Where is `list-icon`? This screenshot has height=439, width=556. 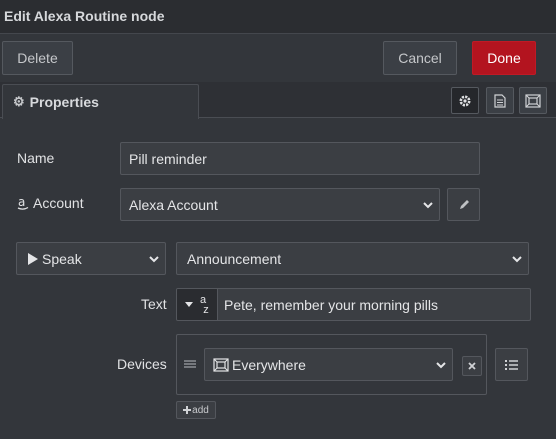 list-icon is located at coordinates (511, 365).